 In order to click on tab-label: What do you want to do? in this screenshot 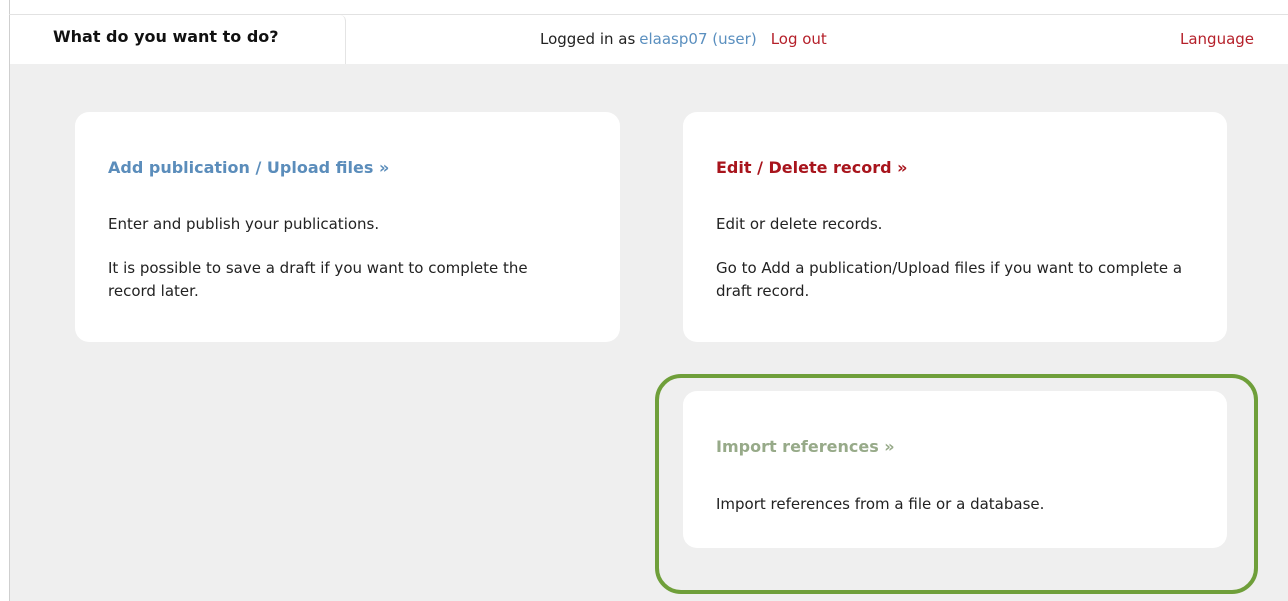, I will do `click(166, 36)`.